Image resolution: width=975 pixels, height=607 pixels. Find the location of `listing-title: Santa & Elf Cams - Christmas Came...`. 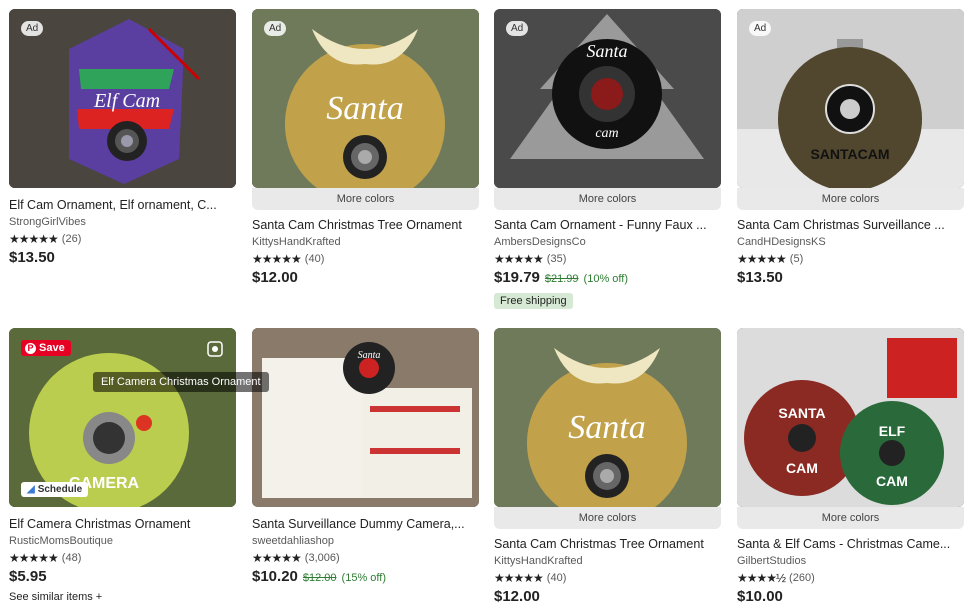

listing-title: Santa & Elf Cams - Christmas Came... is located at coordinates (850, 544).